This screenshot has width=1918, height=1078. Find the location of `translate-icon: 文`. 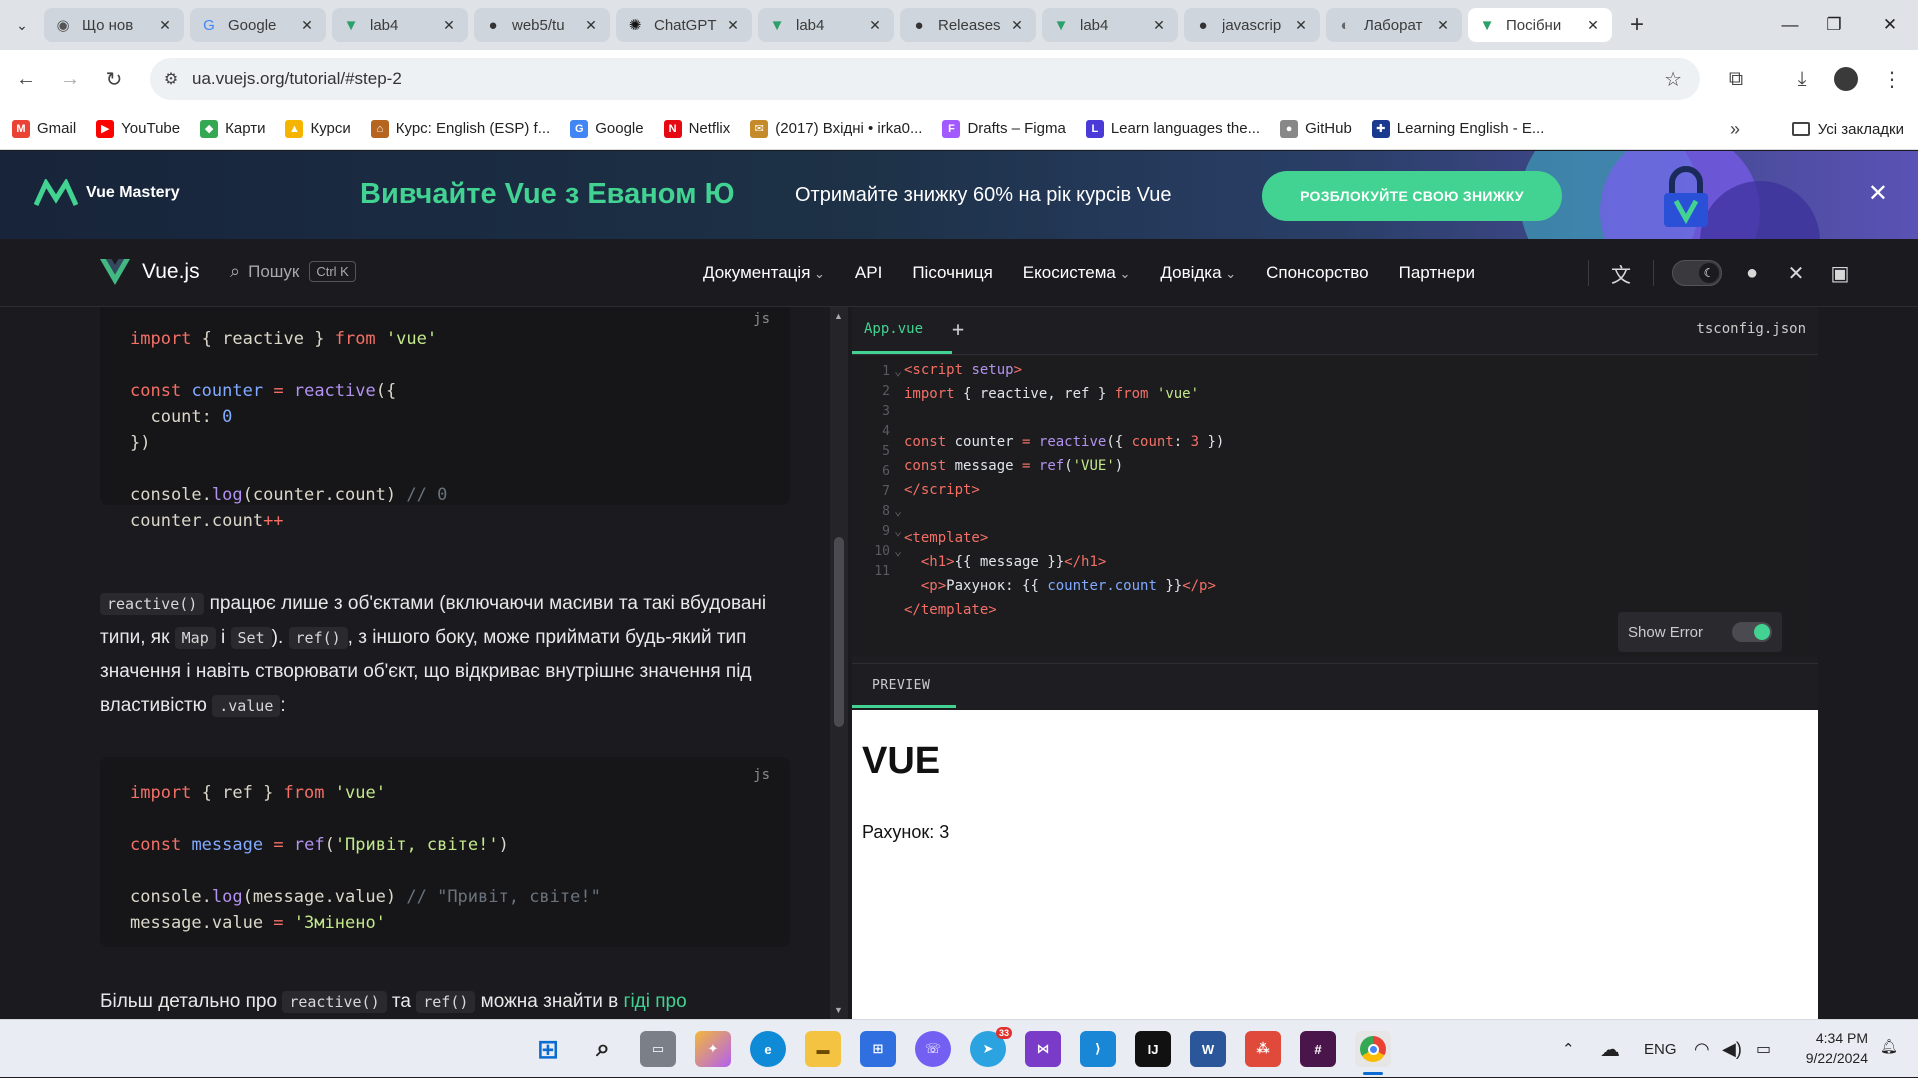

translate-icon: 文 is located at coordinates (1621, 273).